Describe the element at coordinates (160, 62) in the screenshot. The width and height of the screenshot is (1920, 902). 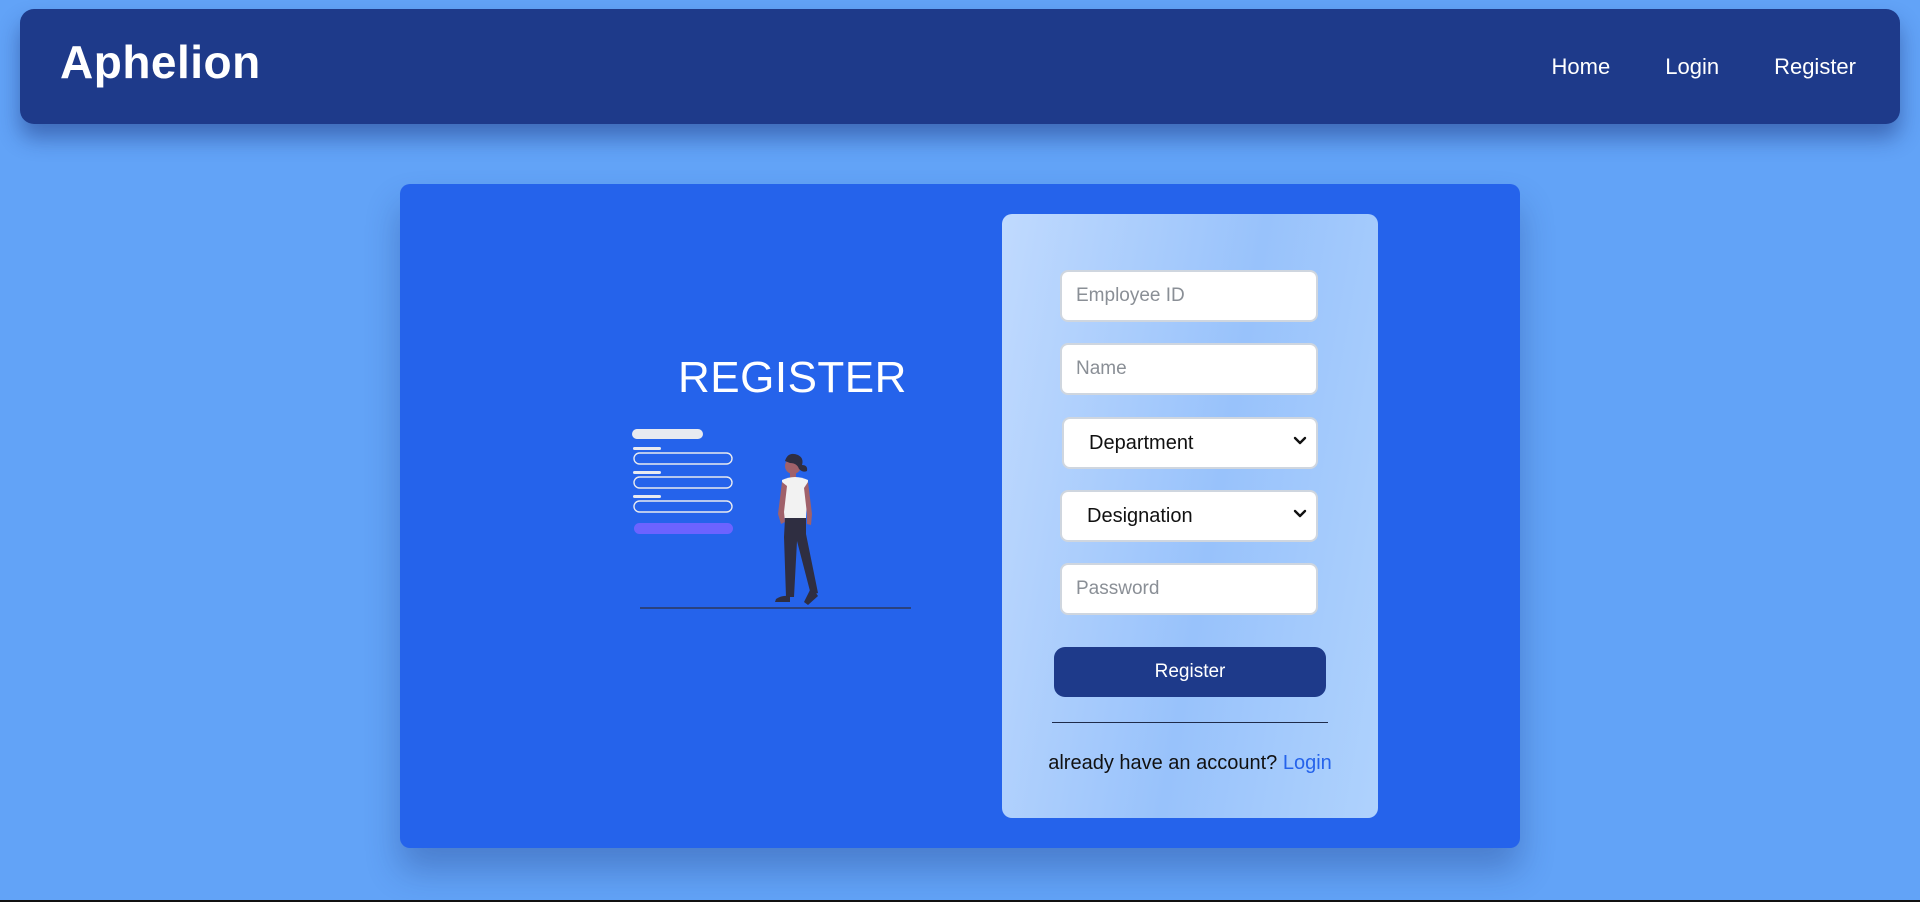
I see `brand-logo: Aphelion` at that location.